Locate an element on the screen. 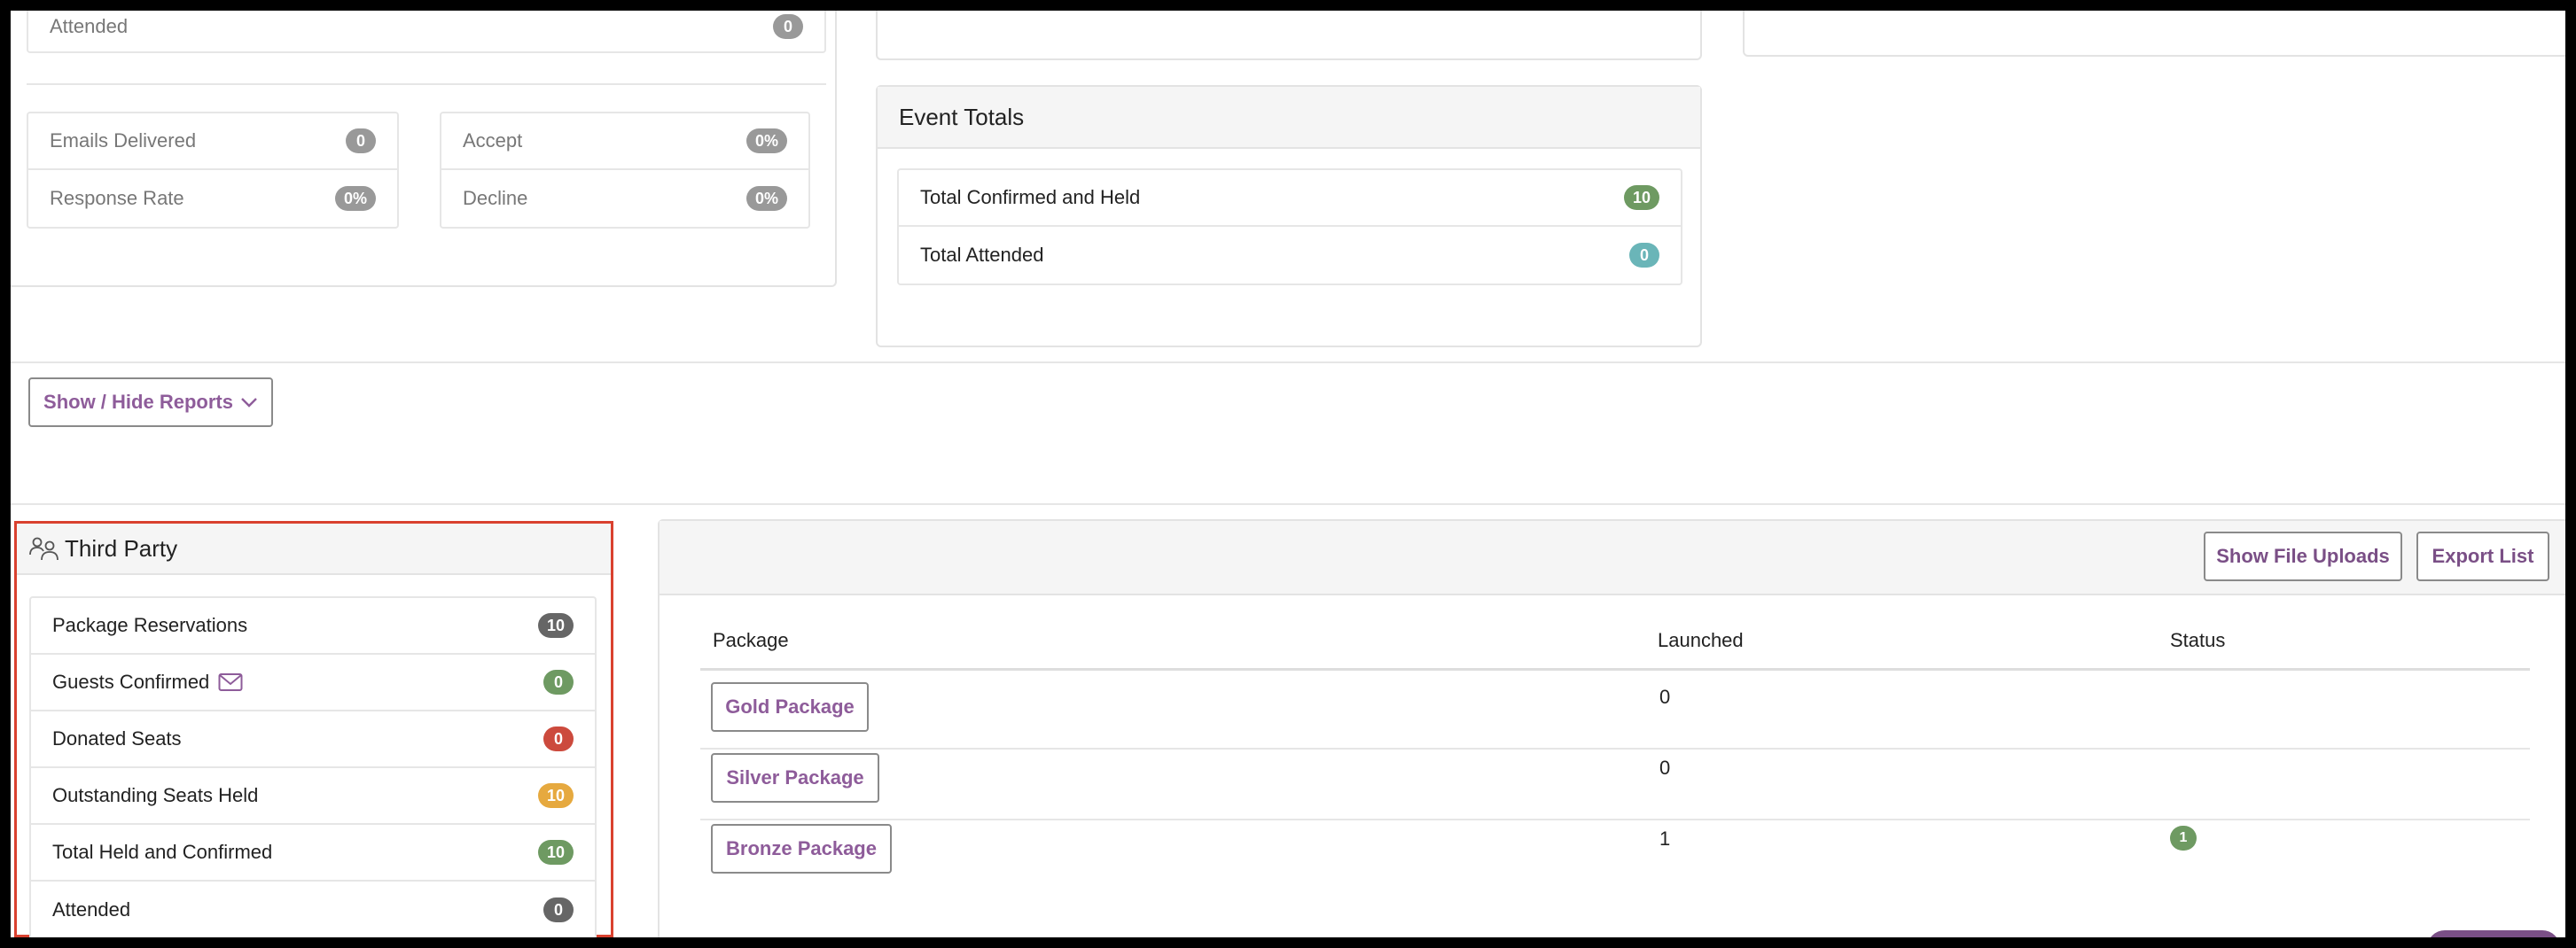 This screenshot has height=948, width=2576. total-held-confirmed-row: Total Held and Confirmed 10 is located at coordinates (313, 853).